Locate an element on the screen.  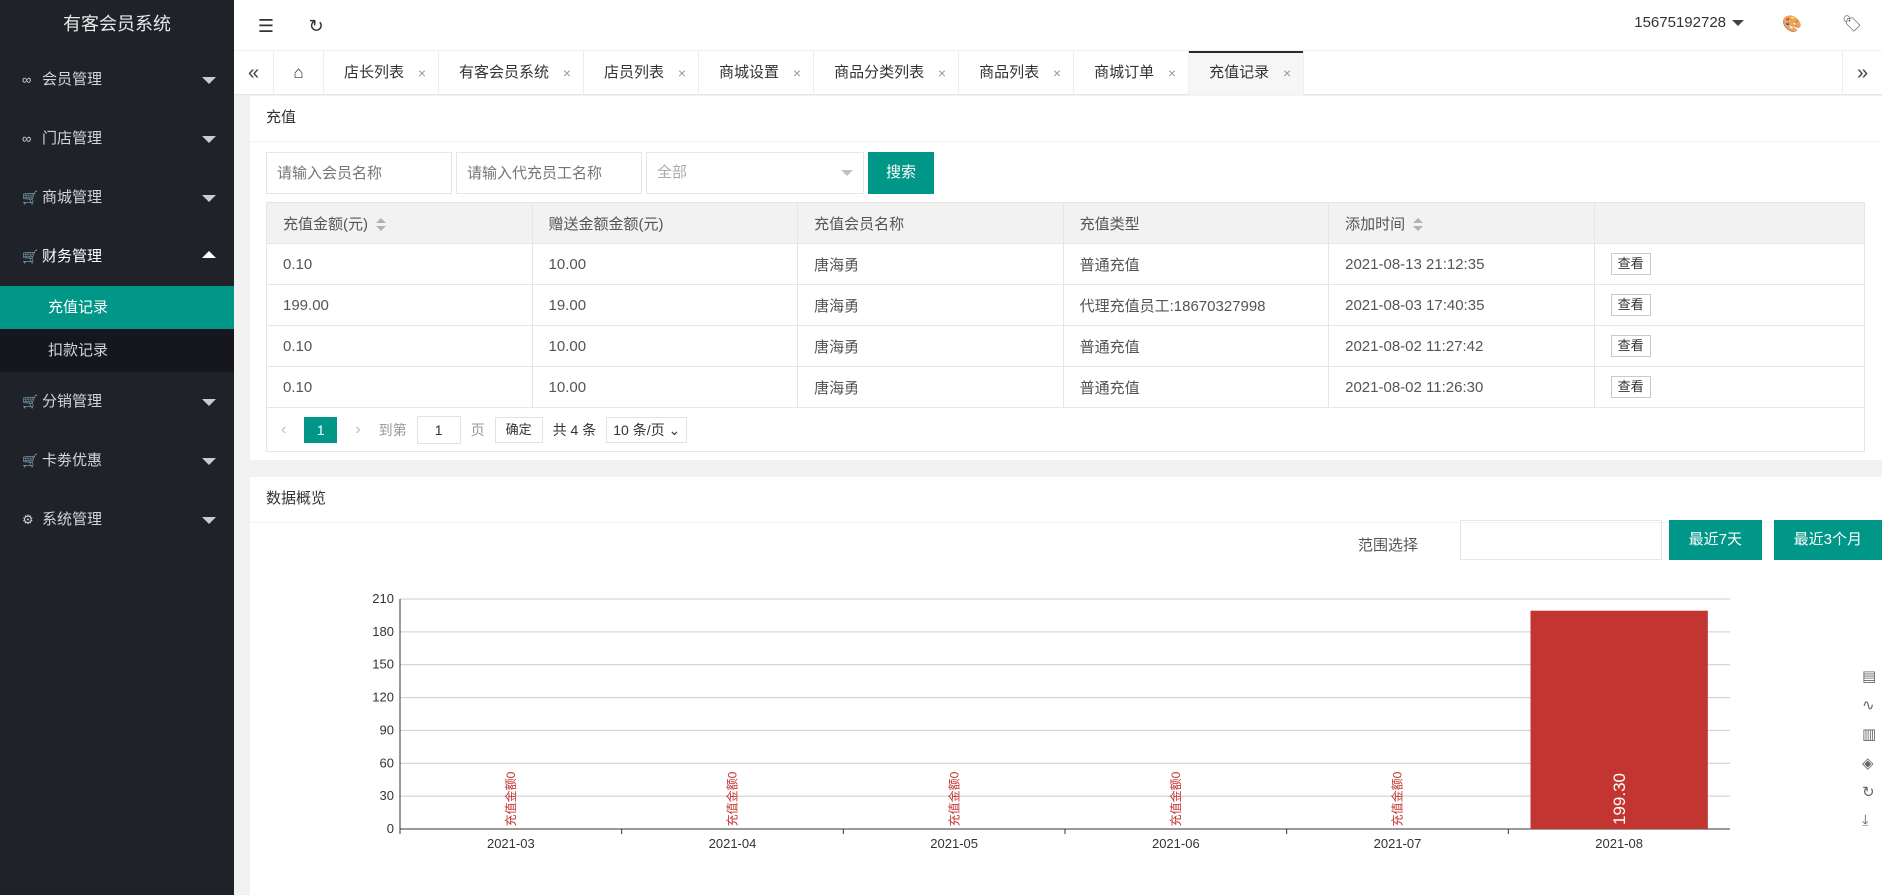
prev-page-icon: ‹ is located at coordinates (283, 430).